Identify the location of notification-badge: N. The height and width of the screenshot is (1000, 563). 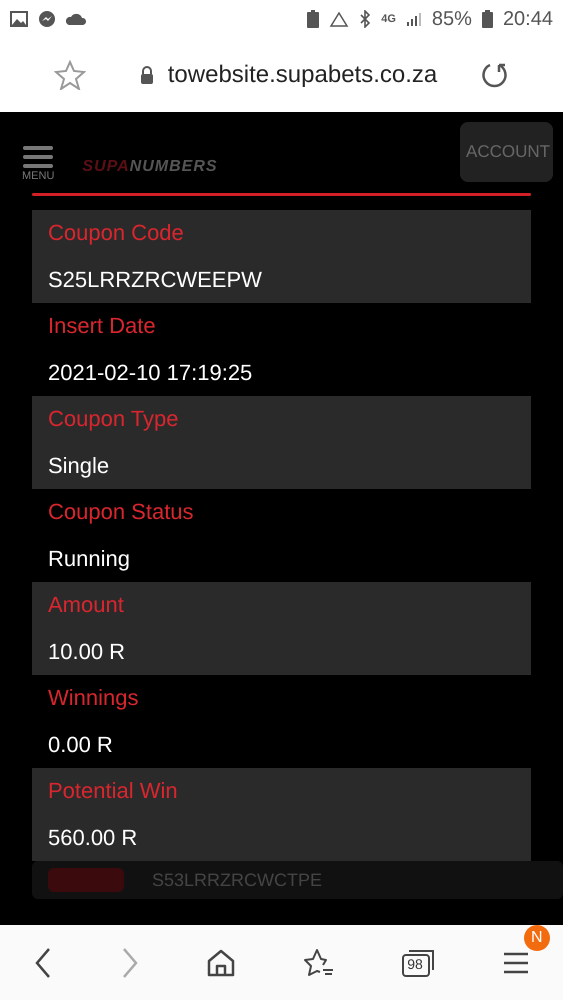
(537, 937).